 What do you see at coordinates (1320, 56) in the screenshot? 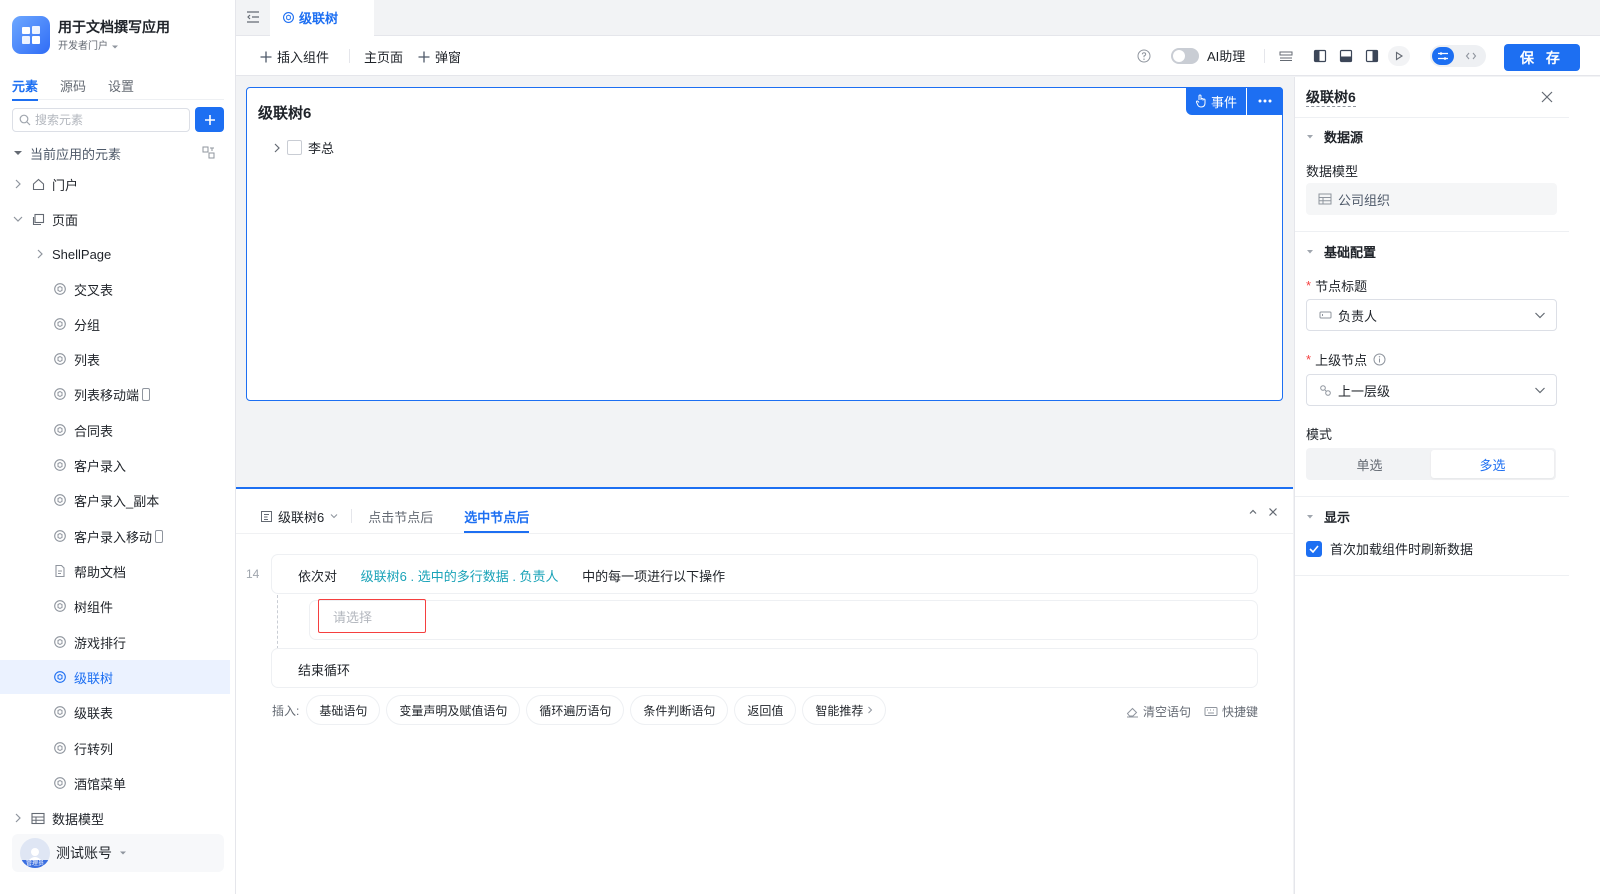
I see `left-panel-icon` at bounding box center [1320, 56].